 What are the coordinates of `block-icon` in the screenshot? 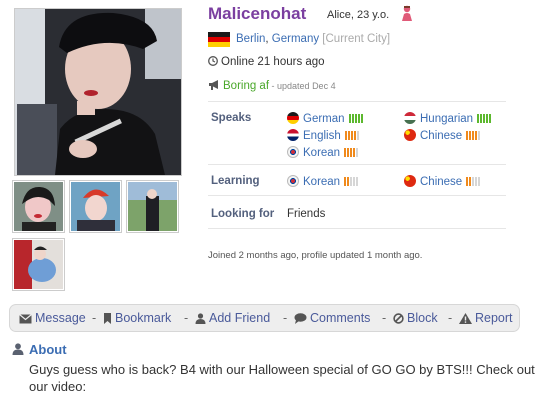 It's located at (398, 318).